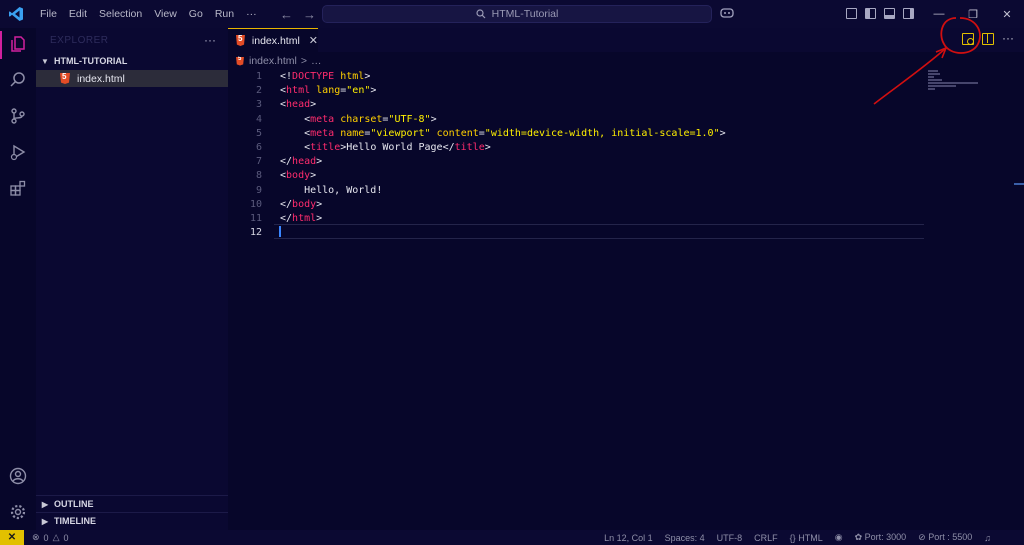 The width and height of the screenshot is (1024, 545). What do you see at coordinates (331, 190) in the screenshot?
I see `code-text: Hello, World!` at bounding box center [331, 190].